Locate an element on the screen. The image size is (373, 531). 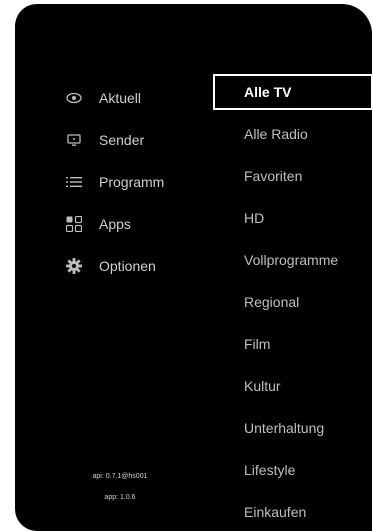
submenu-item-regional: Regional is located at coordinates (292, 302).